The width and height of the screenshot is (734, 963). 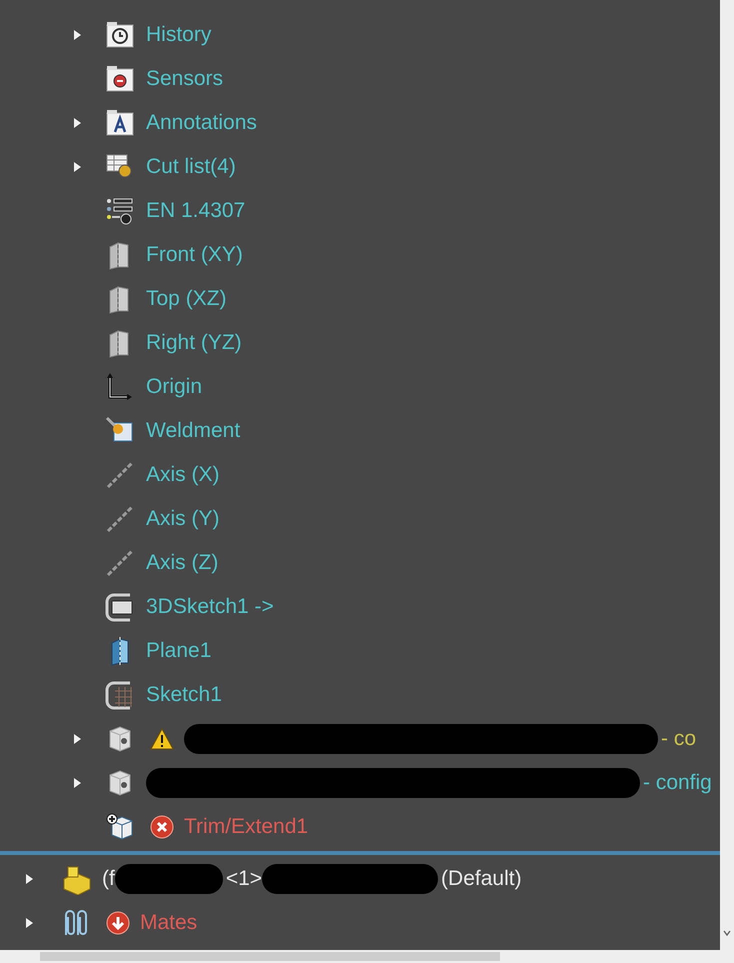 I want to click on tree-item-label: Trim/Extend1, so click(x=246, y=827).